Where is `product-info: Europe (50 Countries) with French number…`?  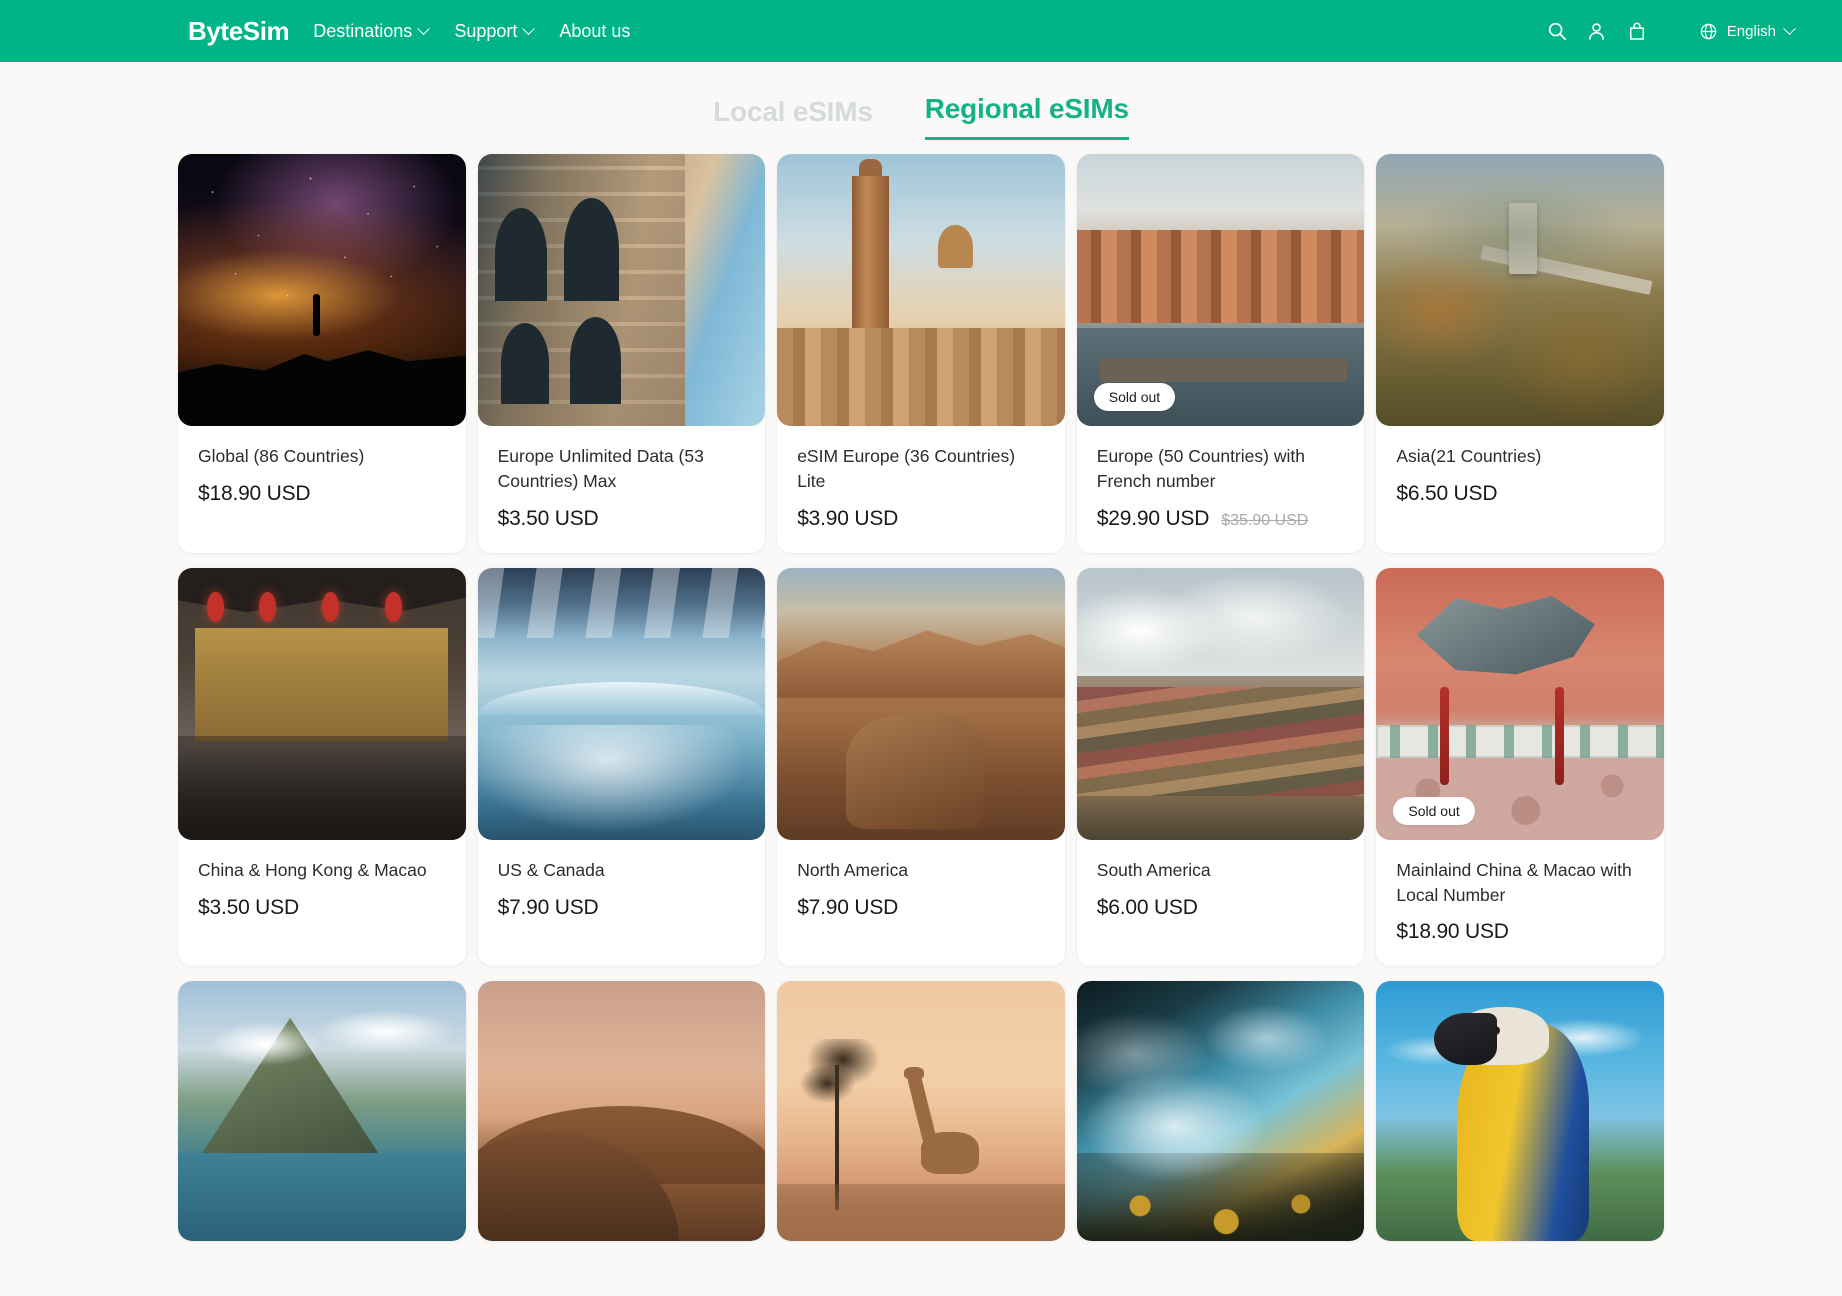
product-info: Europe (50 Countries) with French number… is located at coordinates (1221, 489).